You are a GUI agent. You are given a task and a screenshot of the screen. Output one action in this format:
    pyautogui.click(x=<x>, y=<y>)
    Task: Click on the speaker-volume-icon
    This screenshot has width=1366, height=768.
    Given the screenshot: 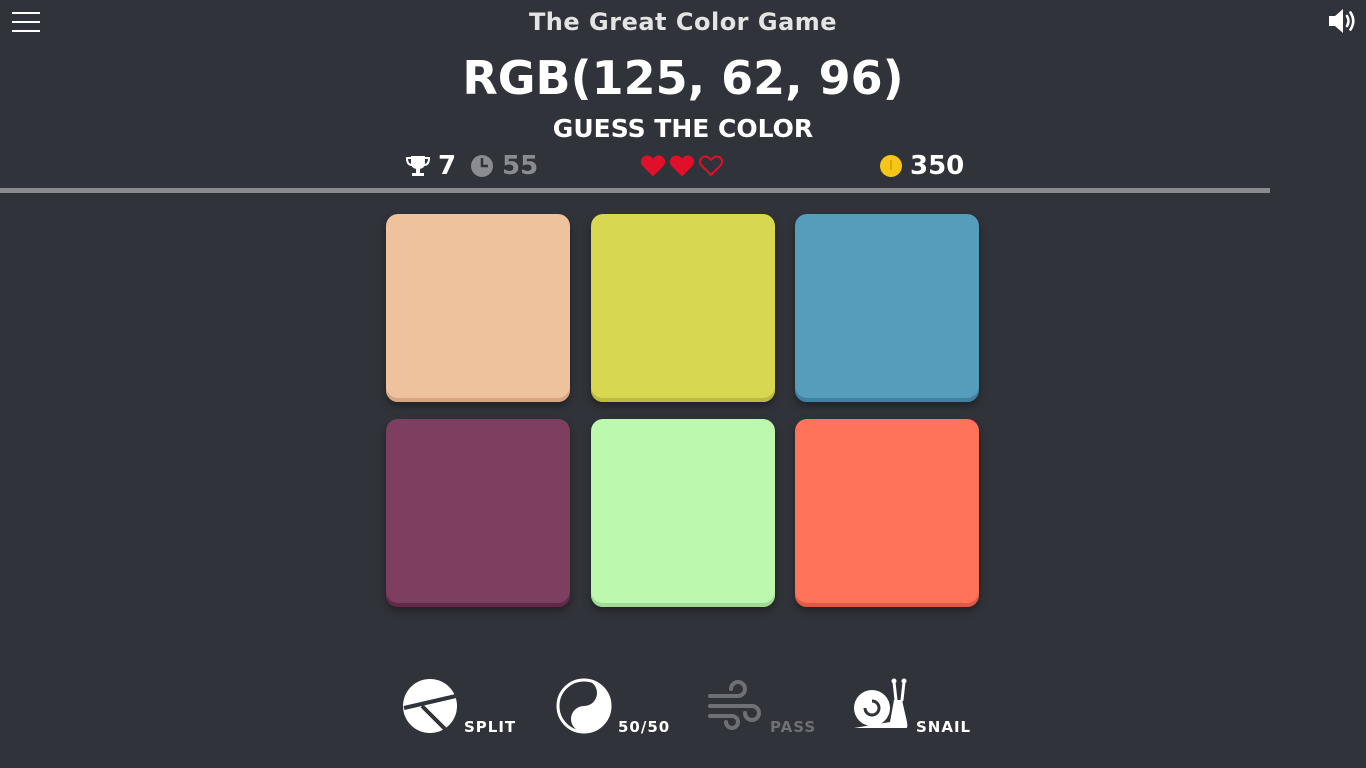 What is the action you would take?
    pyautogui.click(x=1342, y=21)
    